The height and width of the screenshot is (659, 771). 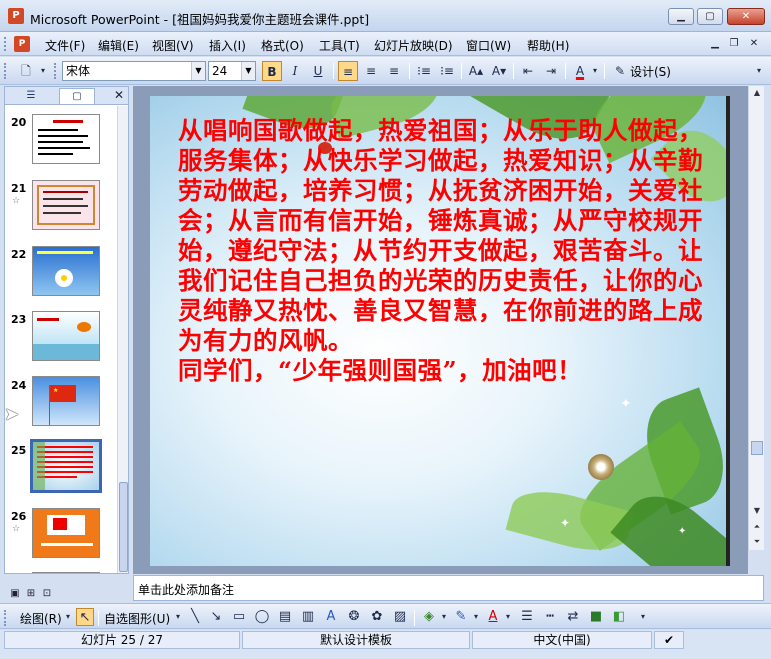 I want to click on toolbar-separator, so click(x=604, y=71).